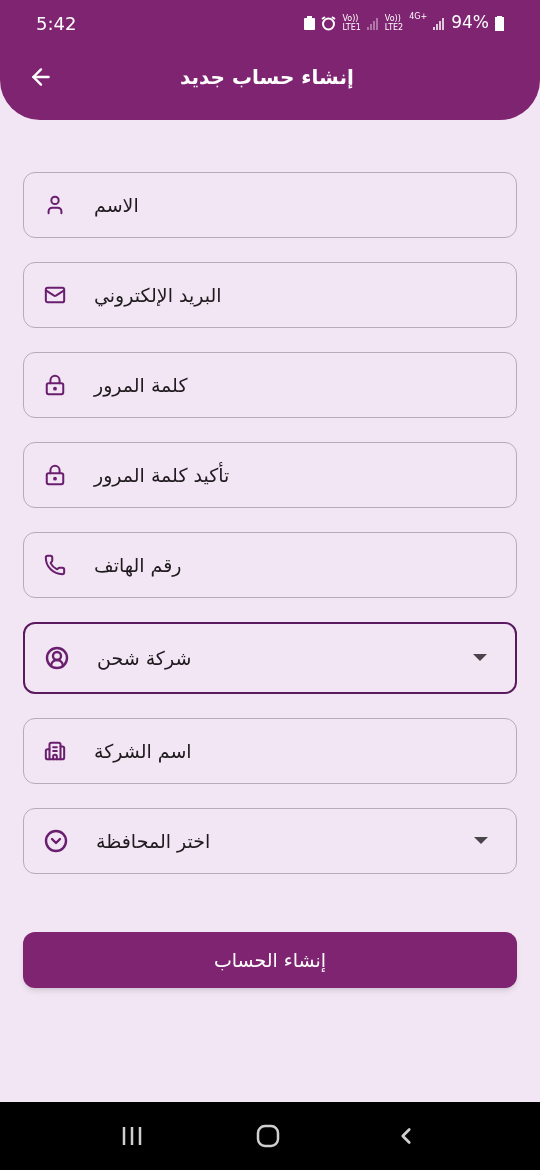 The width and height of the screenshot is (540, 1170). Describe the element at coordinates (270, 205) in the screenshot. I see `input-field: الاسم` at that location.